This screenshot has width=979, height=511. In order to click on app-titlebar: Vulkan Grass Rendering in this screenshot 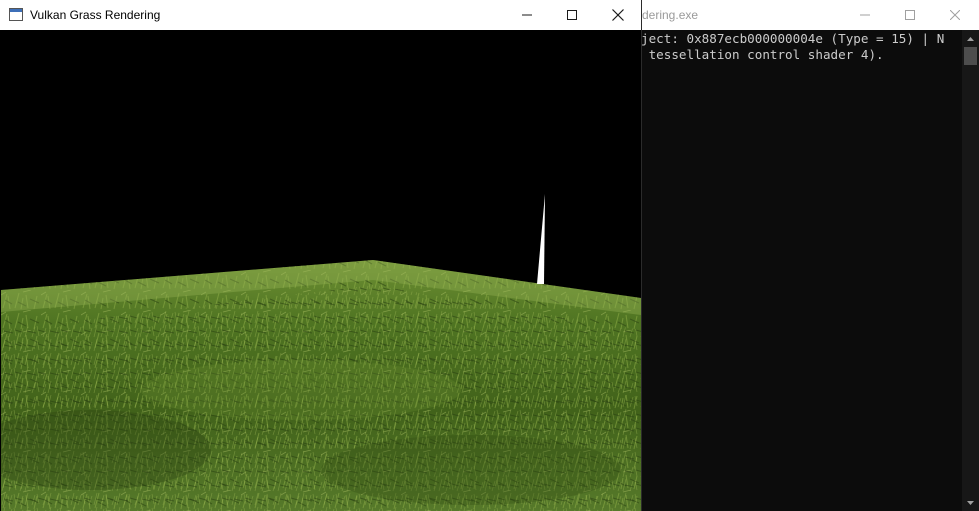, I will do `click(320, 15)`.